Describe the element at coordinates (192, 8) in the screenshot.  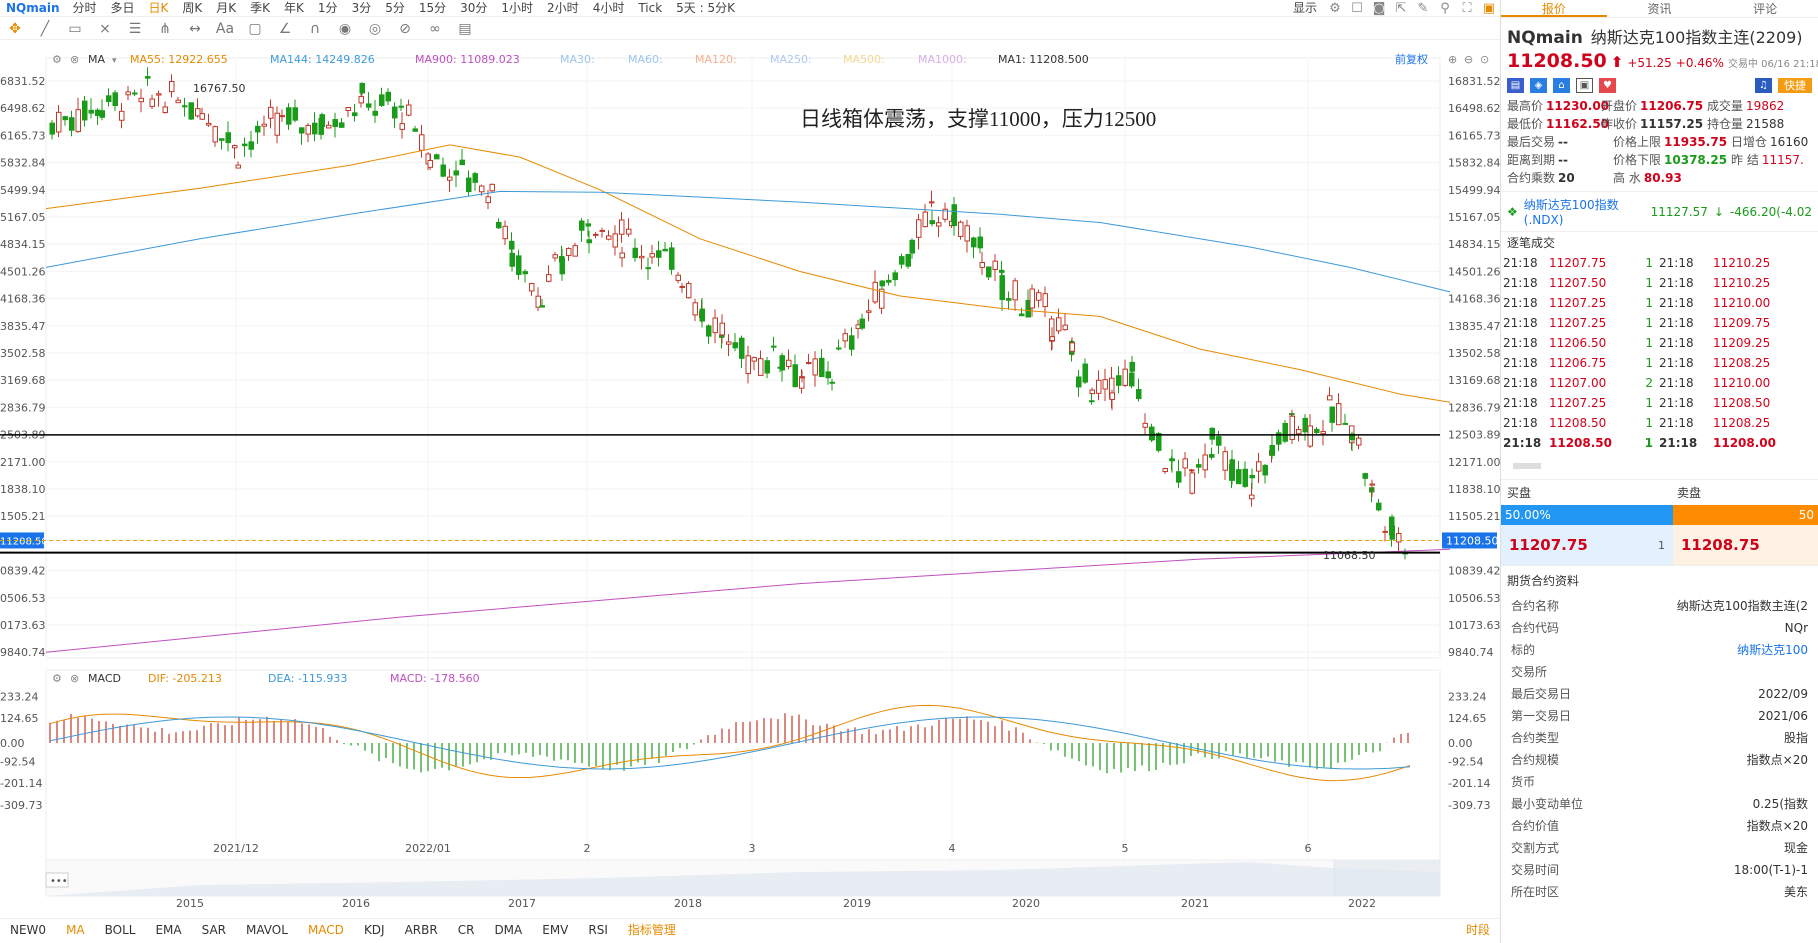
I see `timeframe-3: 周K` at that location.